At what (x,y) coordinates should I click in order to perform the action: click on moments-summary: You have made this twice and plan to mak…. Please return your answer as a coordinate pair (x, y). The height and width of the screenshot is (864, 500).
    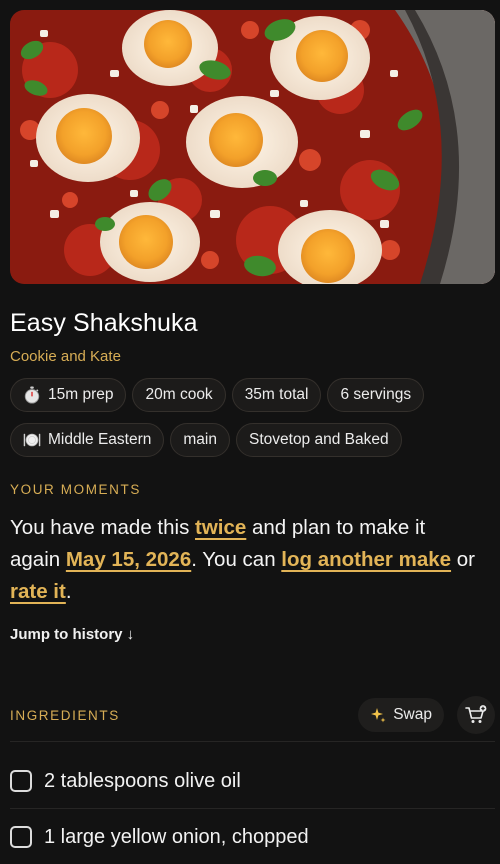
    Looking at the image, I should click on (245, 560).